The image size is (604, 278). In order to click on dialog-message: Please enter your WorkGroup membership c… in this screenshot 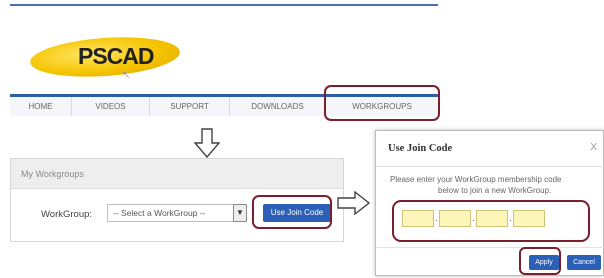, I will do `click(497, 185)`.